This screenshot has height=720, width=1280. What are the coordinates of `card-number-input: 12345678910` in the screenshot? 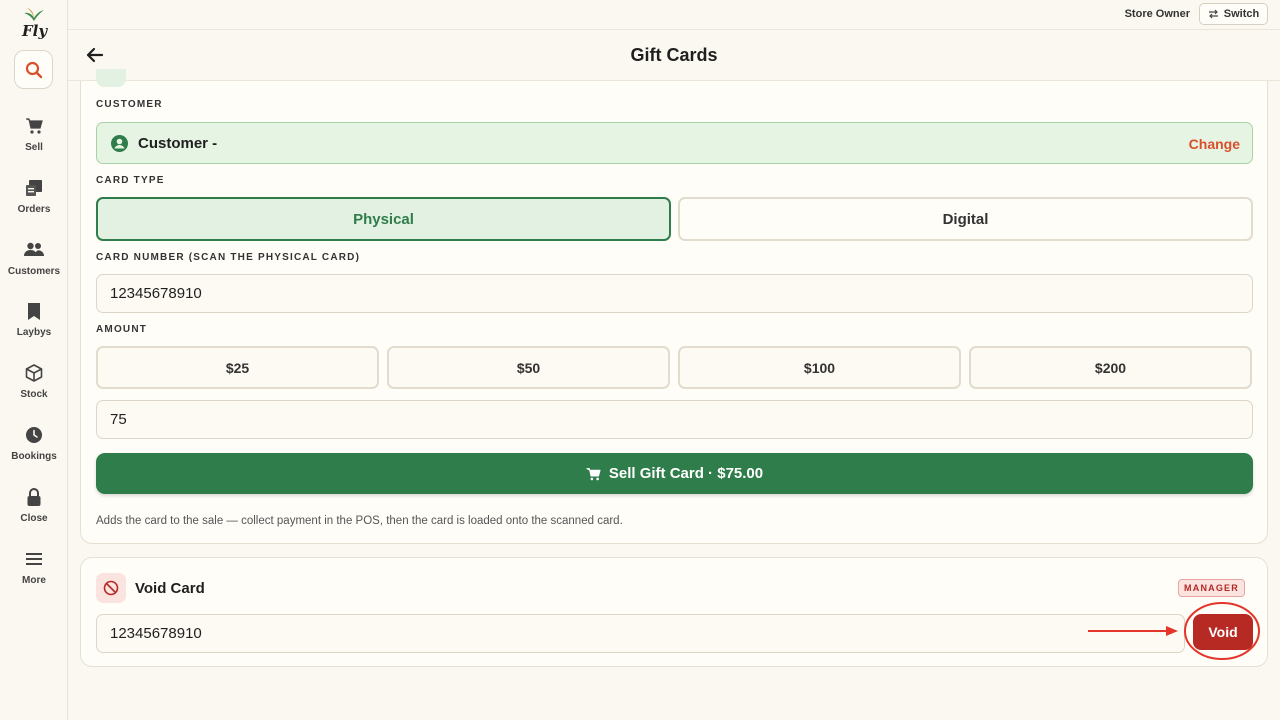 It's located at (674, 293).